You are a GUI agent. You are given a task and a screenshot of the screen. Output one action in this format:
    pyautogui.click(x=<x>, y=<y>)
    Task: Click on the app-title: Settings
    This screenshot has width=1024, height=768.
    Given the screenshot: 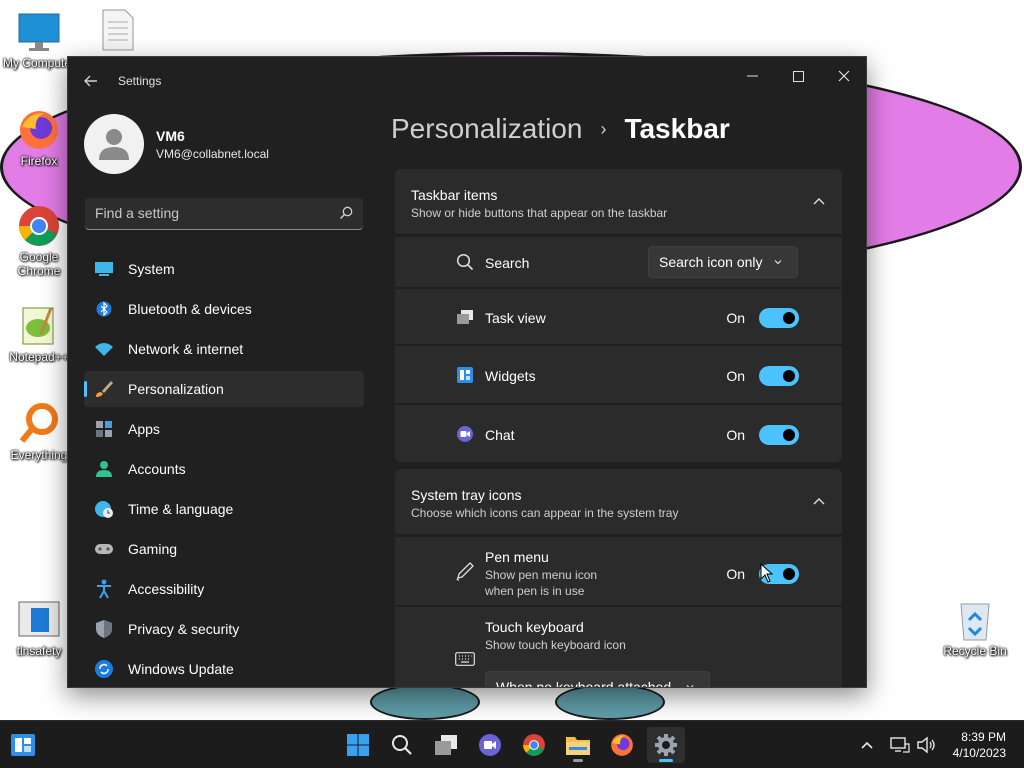 What is the action you would take?
    pyautogui.click(x=140, y=81)
    